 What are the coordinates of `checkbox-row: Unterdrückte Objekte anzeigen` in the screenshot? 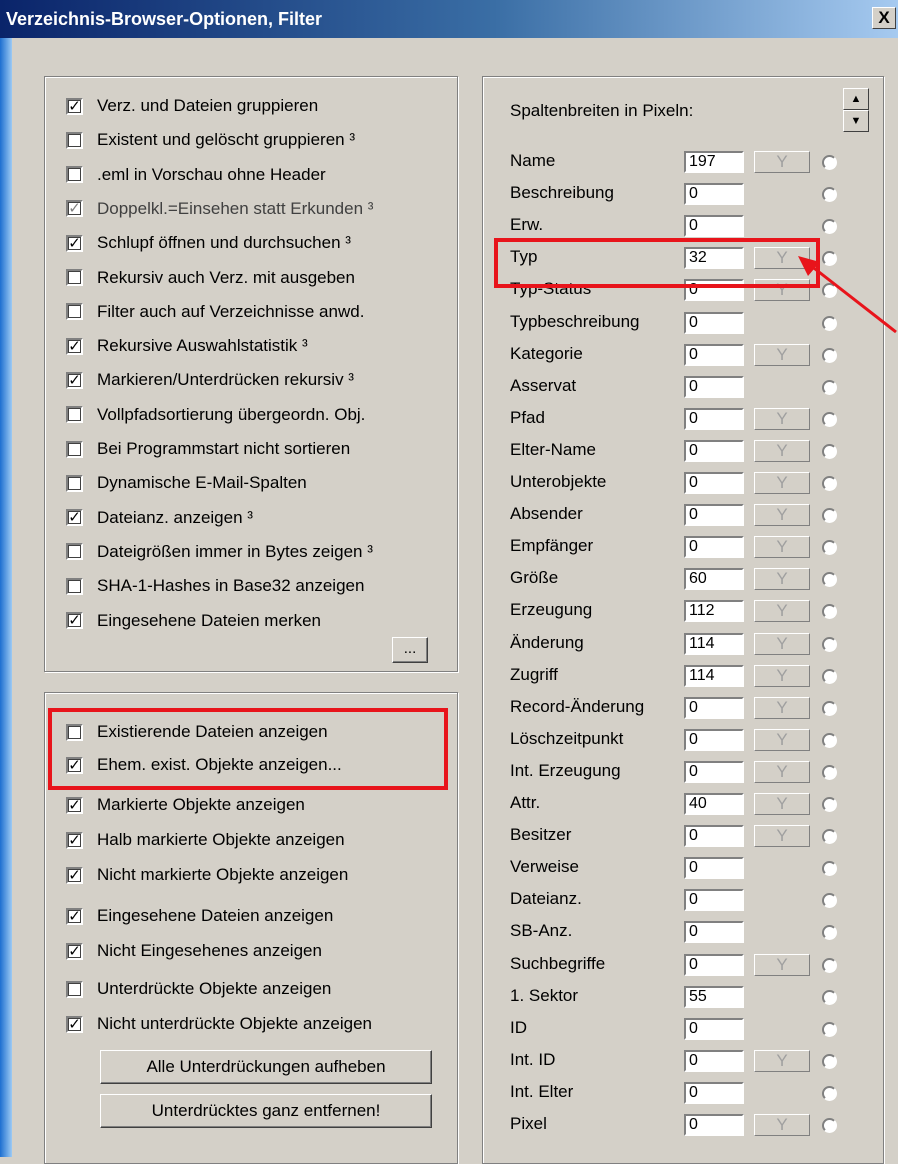 It's located at (198, 989).